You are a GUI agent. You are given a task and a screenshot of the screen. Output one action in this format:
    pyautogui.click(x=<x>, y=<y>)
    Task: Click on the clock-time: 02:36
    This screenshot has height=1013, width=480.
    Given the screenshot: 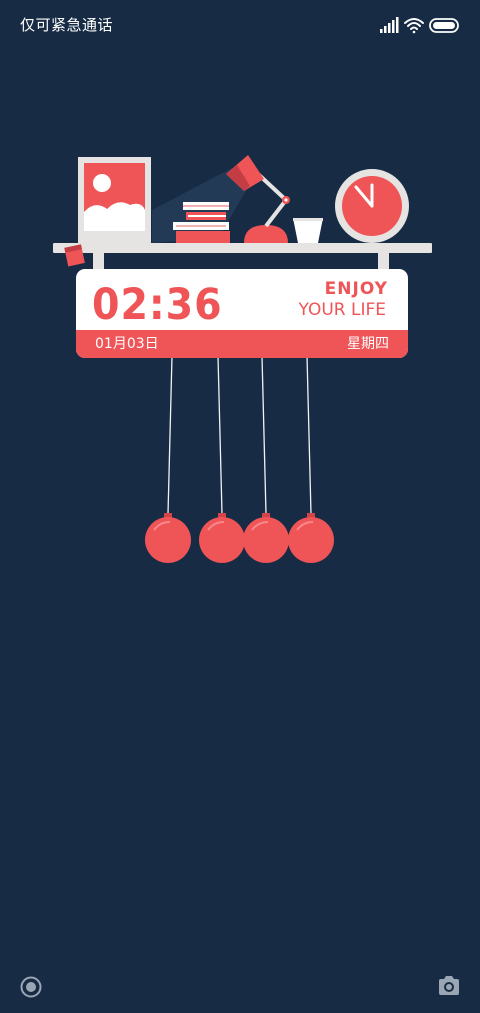 What is the action you would take?
    pyautogui.click(x=157, y=305)
    